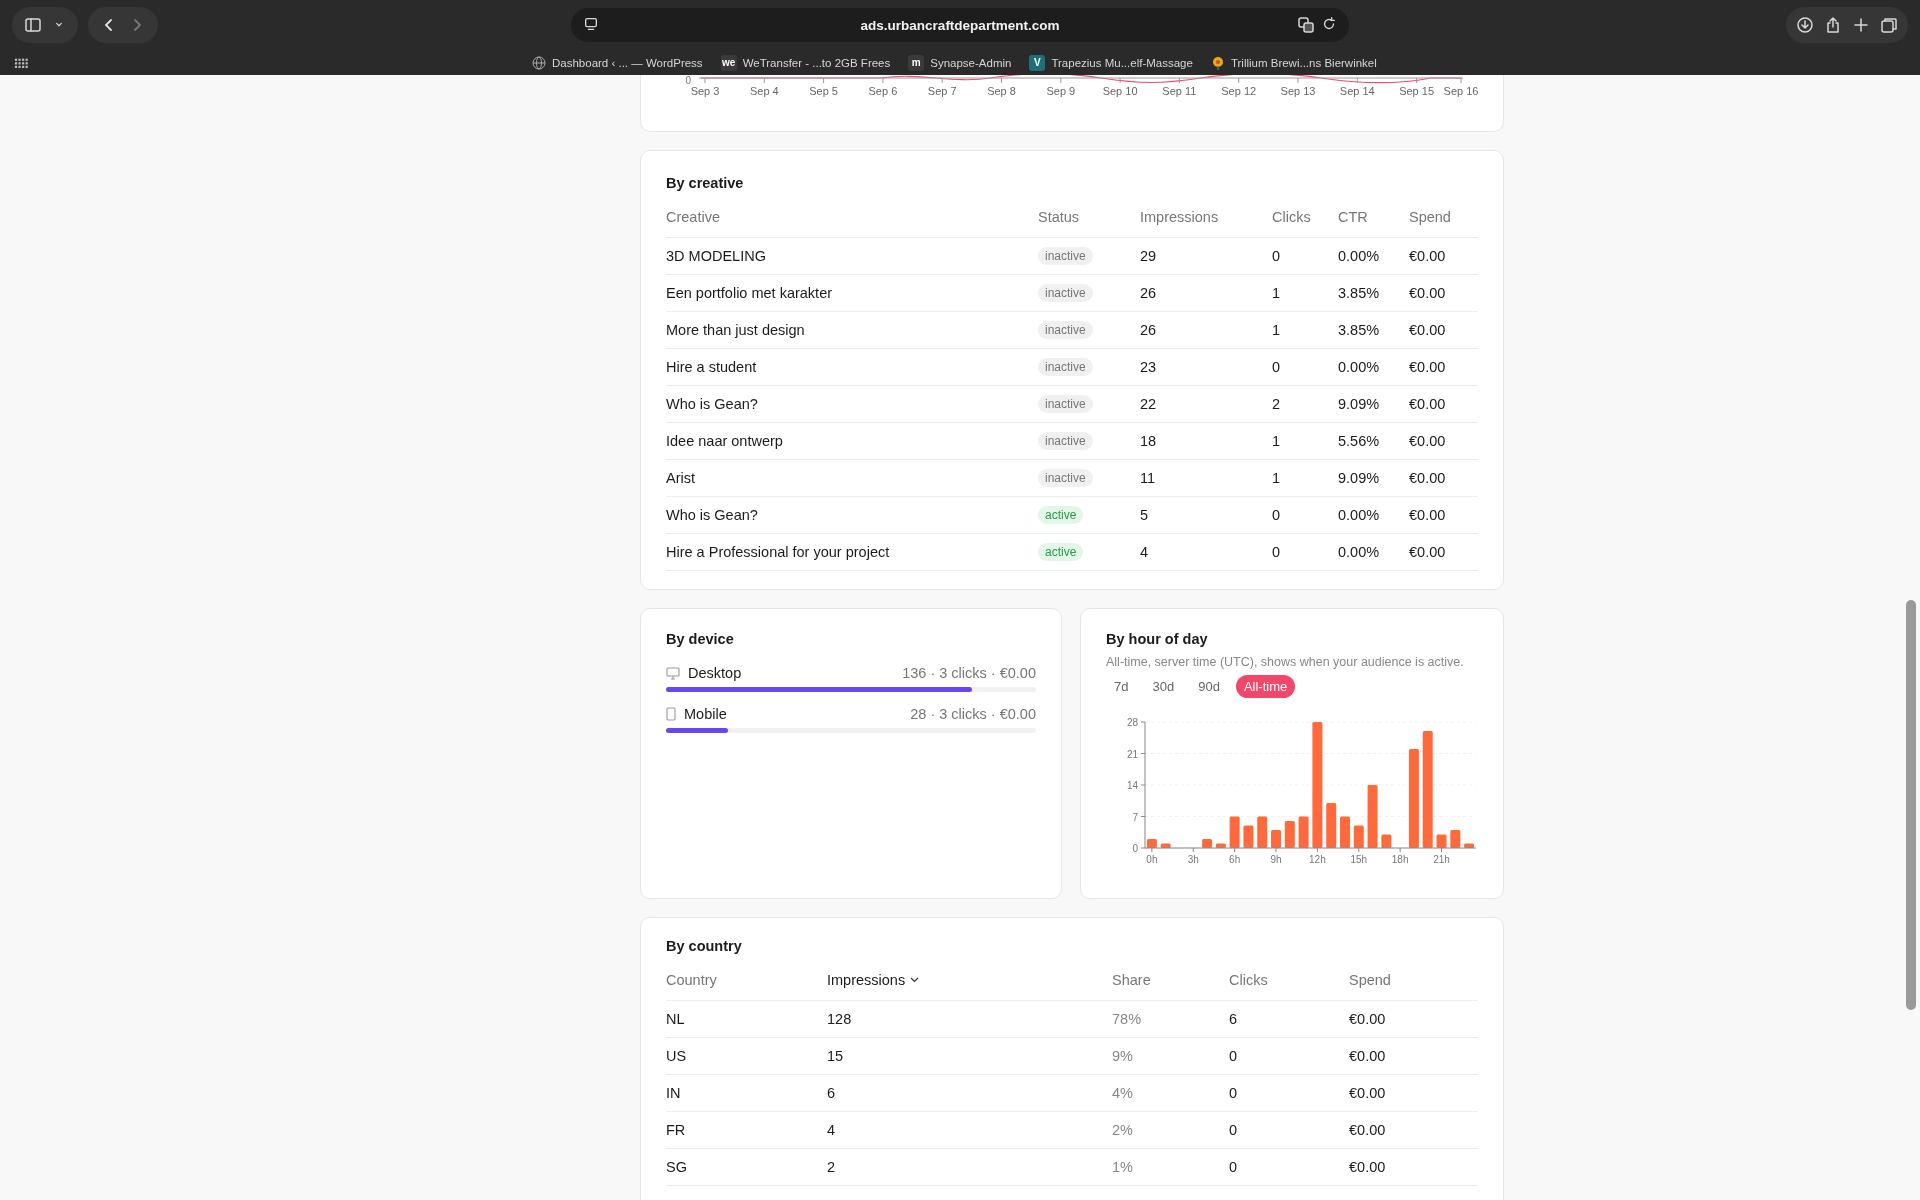 This screenshot has height=1200, width=1920. What do you see at coordinates (1359, 330) in the screenshot?
I see `table-cell-text: 3.85%` at bounding box center [1359, 330].